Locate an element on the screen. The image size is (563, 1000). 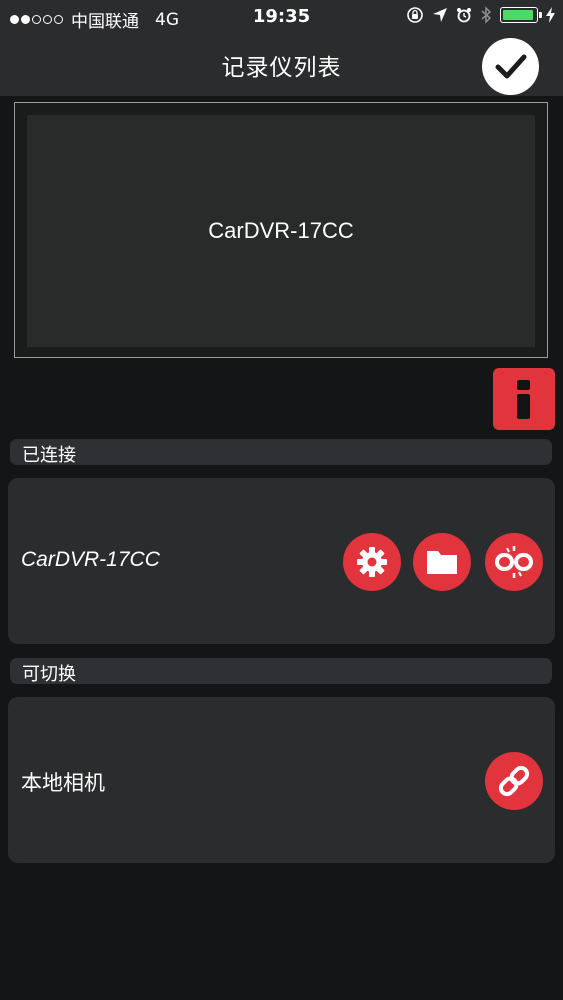
rotation-lock-icon is located at coordinates (415, 15).